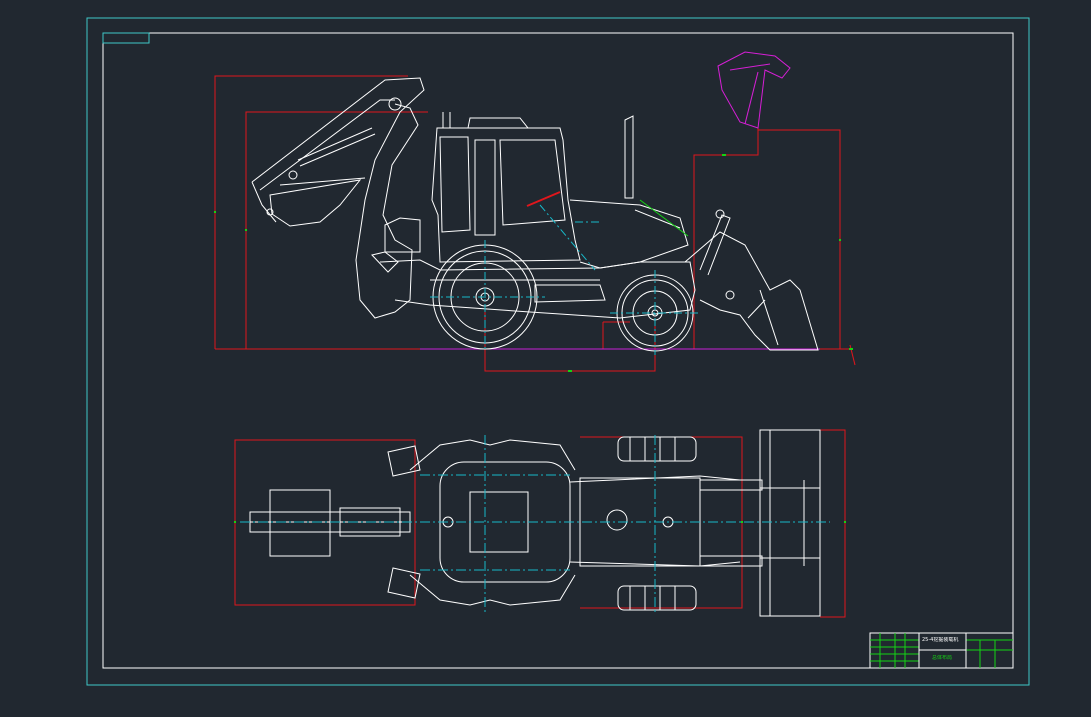 The height and width of the screenshot is (717, 1091). What do you see at coordinates (657, 523) in the screenshot?
I see `wheels-plan` at bounding box center [657, 523].